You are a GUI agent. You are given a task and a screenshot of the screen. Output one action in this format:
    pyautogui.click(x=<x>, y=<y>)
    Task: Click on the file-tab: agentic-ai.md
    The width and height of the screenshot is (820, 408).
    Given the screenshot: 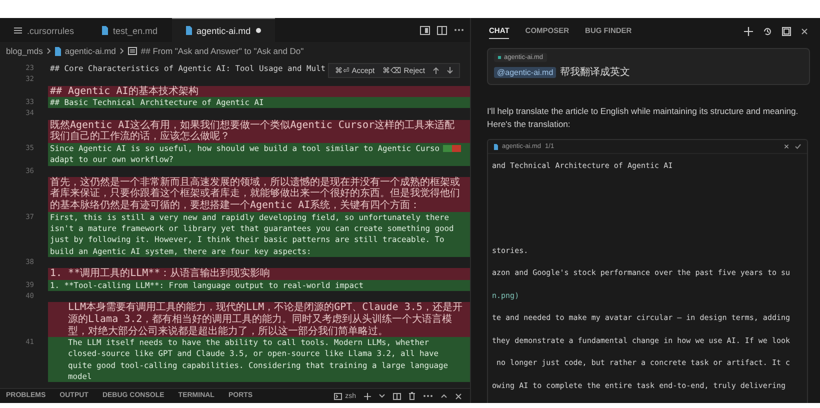 What is the action you would take?
    pyautogui.click(x=223, y=30)
    